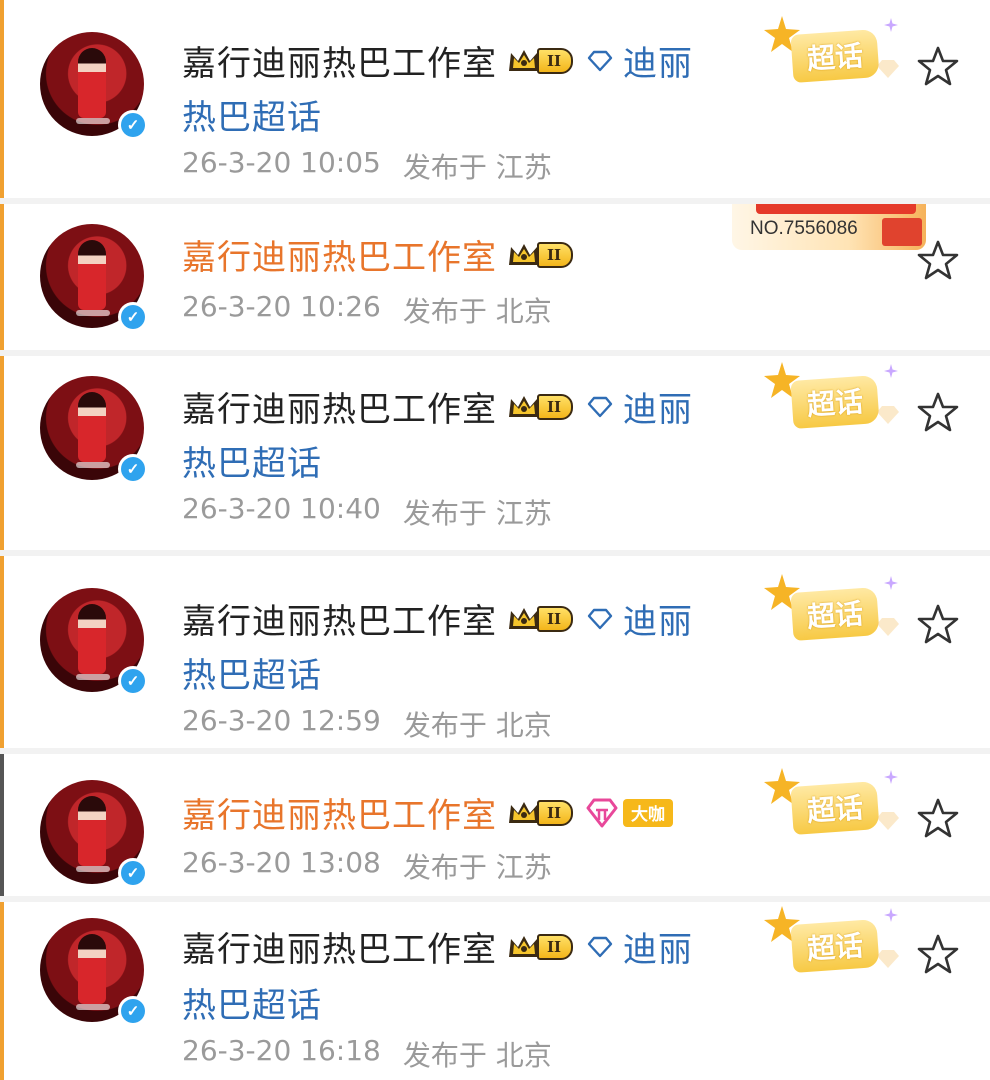  What do you see at coordinates (648, 812) in the screenshot?
I see `fan-tag: 大咖` at bounding box center [648, 812].